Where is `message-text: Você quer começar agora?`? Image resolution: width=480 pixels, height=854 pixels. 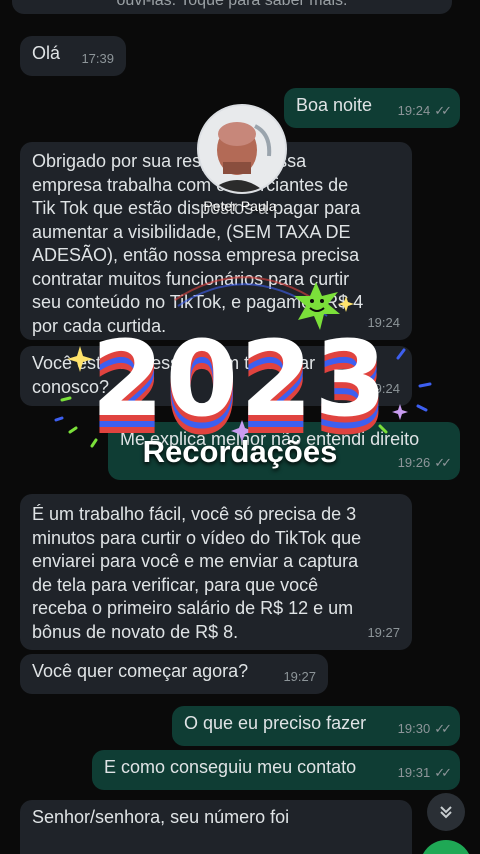 message-text: Você quer começar agora? is located at coordinates (140, 671).